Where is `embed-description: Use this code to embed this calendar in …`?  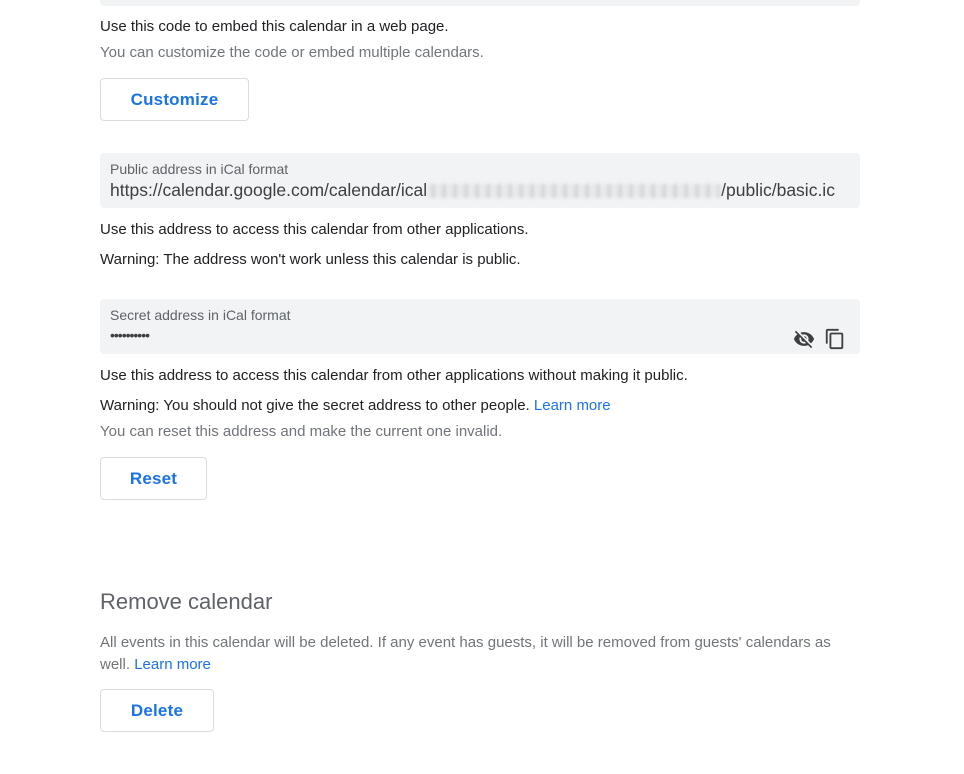 embed-description: Use this code to embed this calendar in … is located at coordinates (274, 26).